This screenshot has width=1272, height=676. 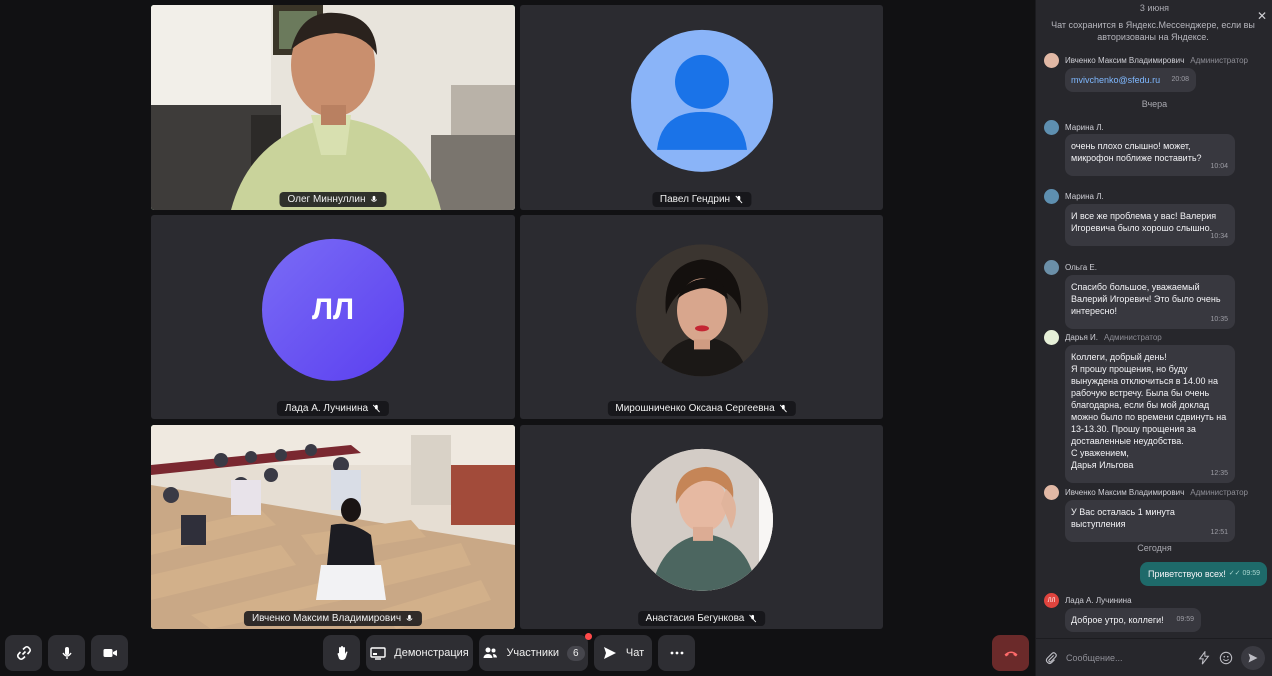 I want to click on more-options-button, so click(x=676, y=653).